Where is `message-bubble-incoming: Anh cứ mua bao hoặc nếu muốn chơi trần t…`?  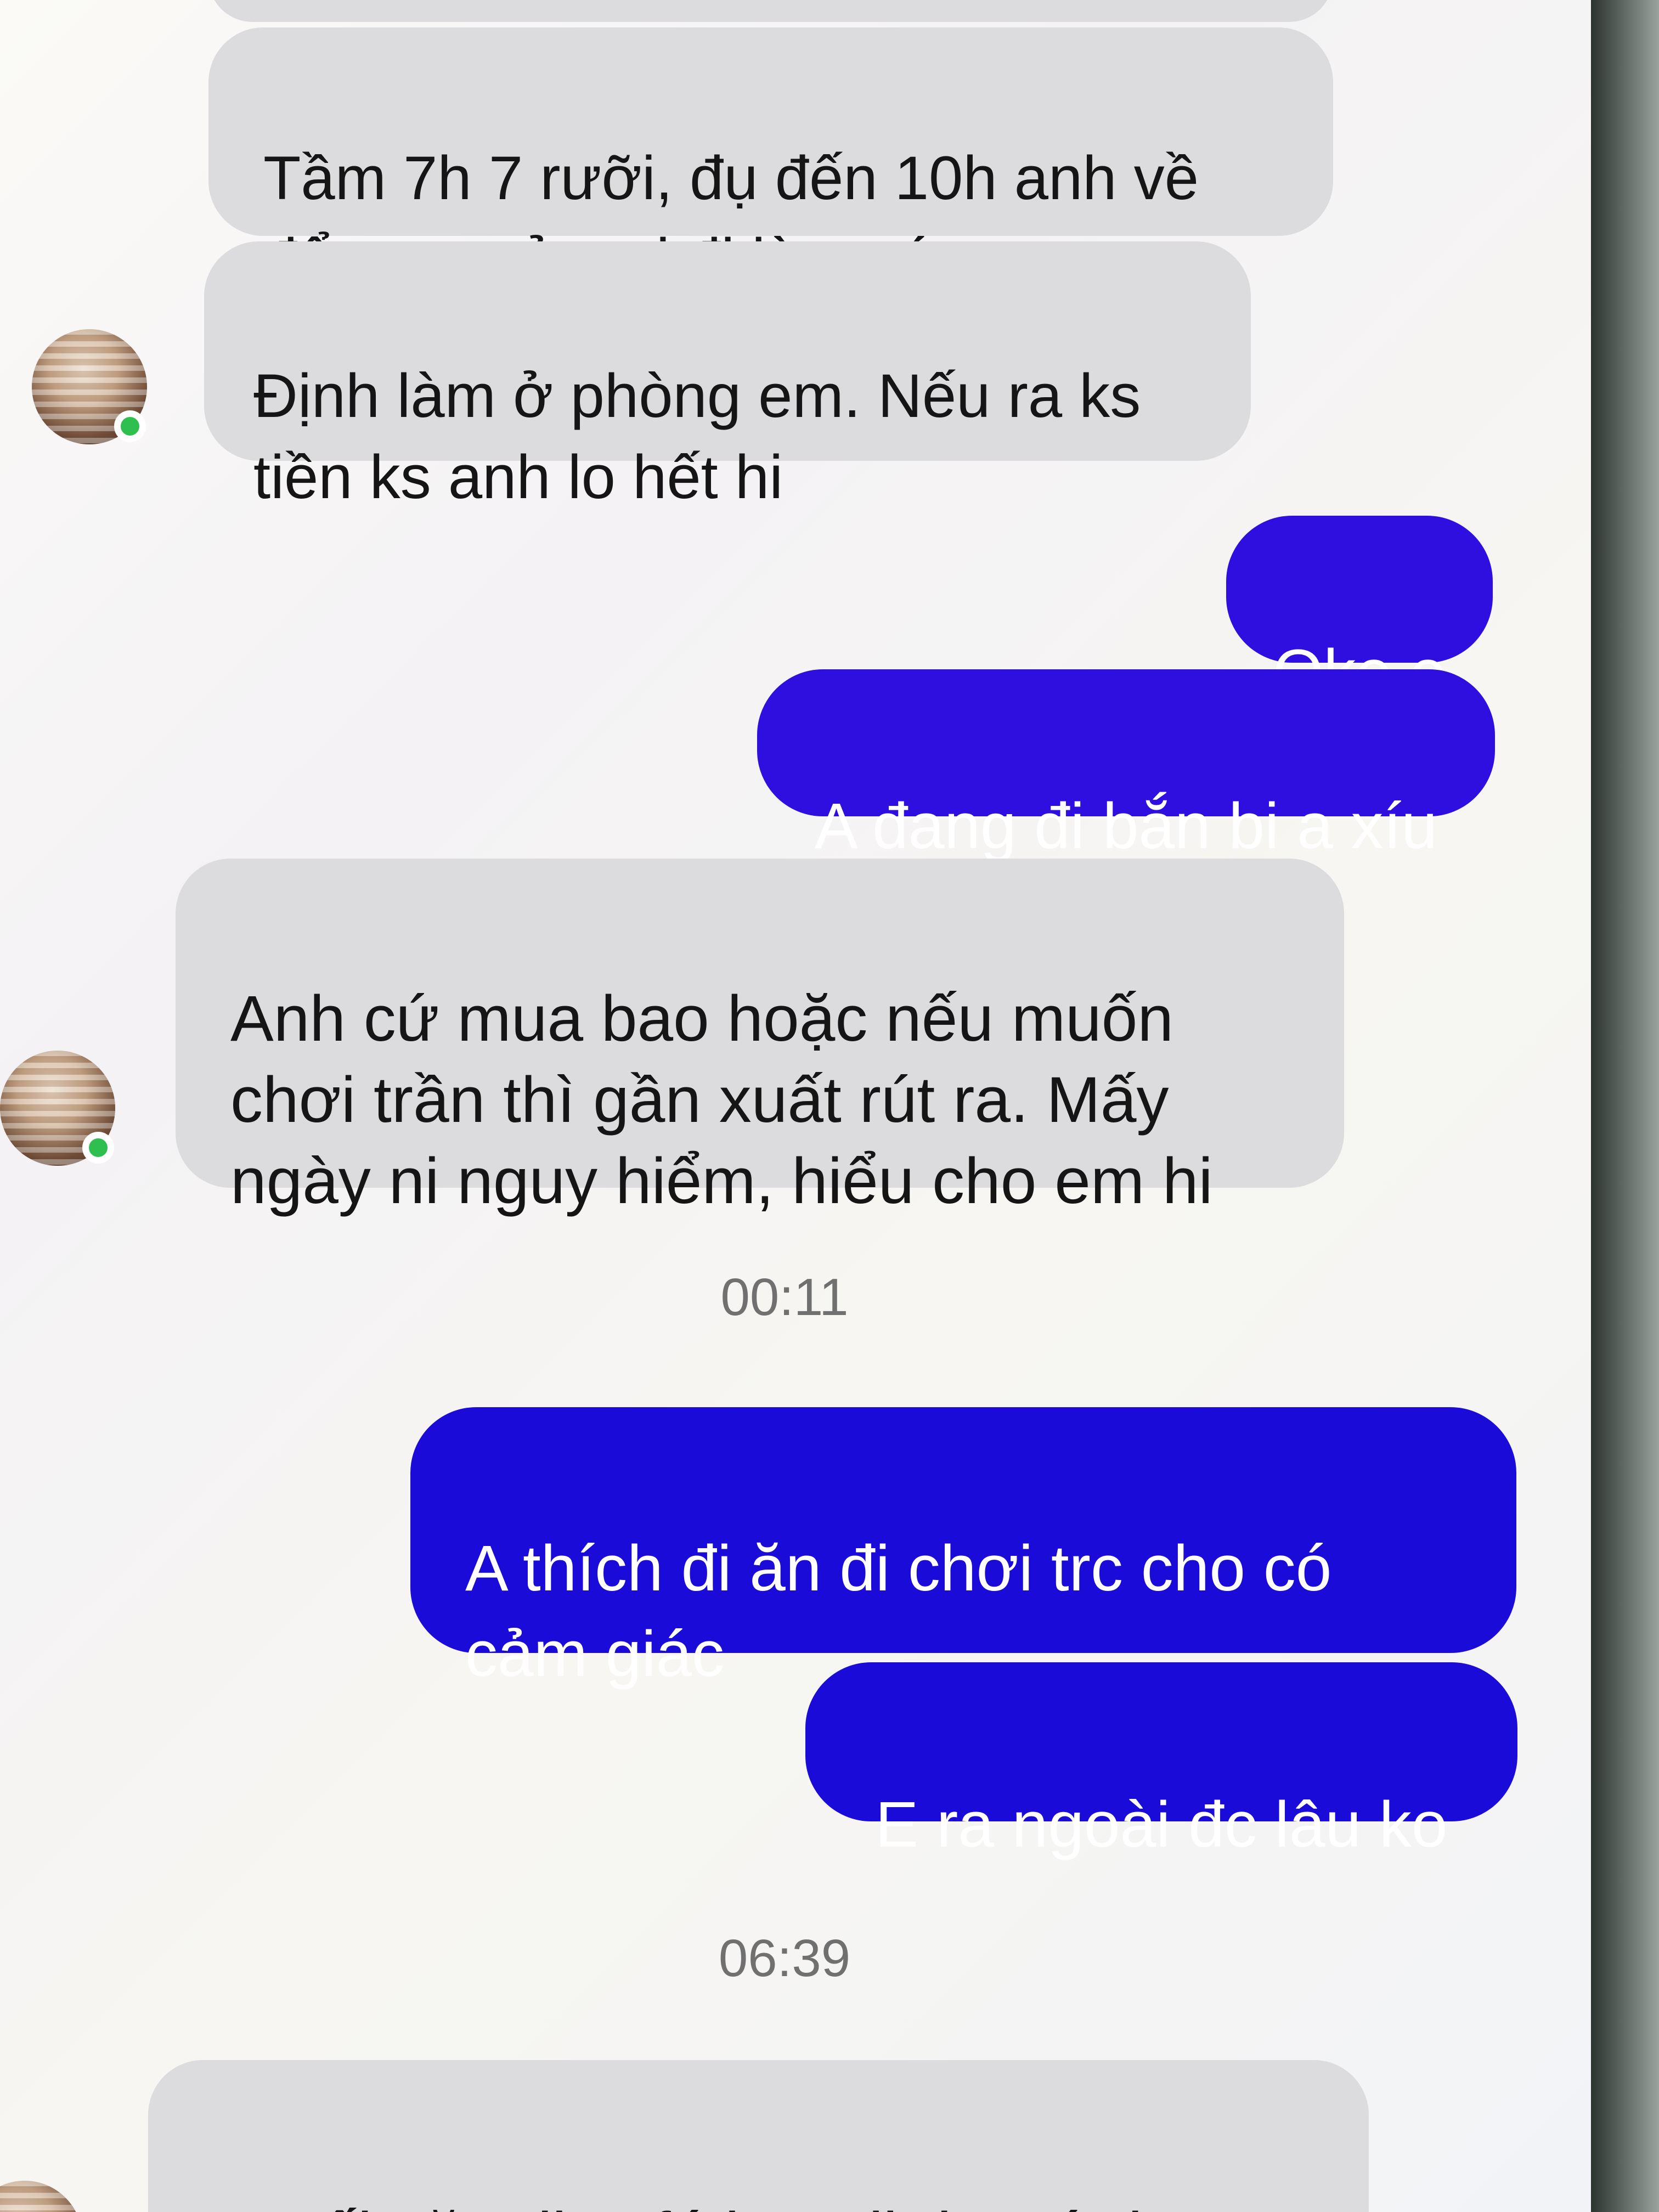 message-bubble-incoming: Anh cứ mua bao hoặc nếu muốn chơi trần t… is located at coordinates (760, 1038).